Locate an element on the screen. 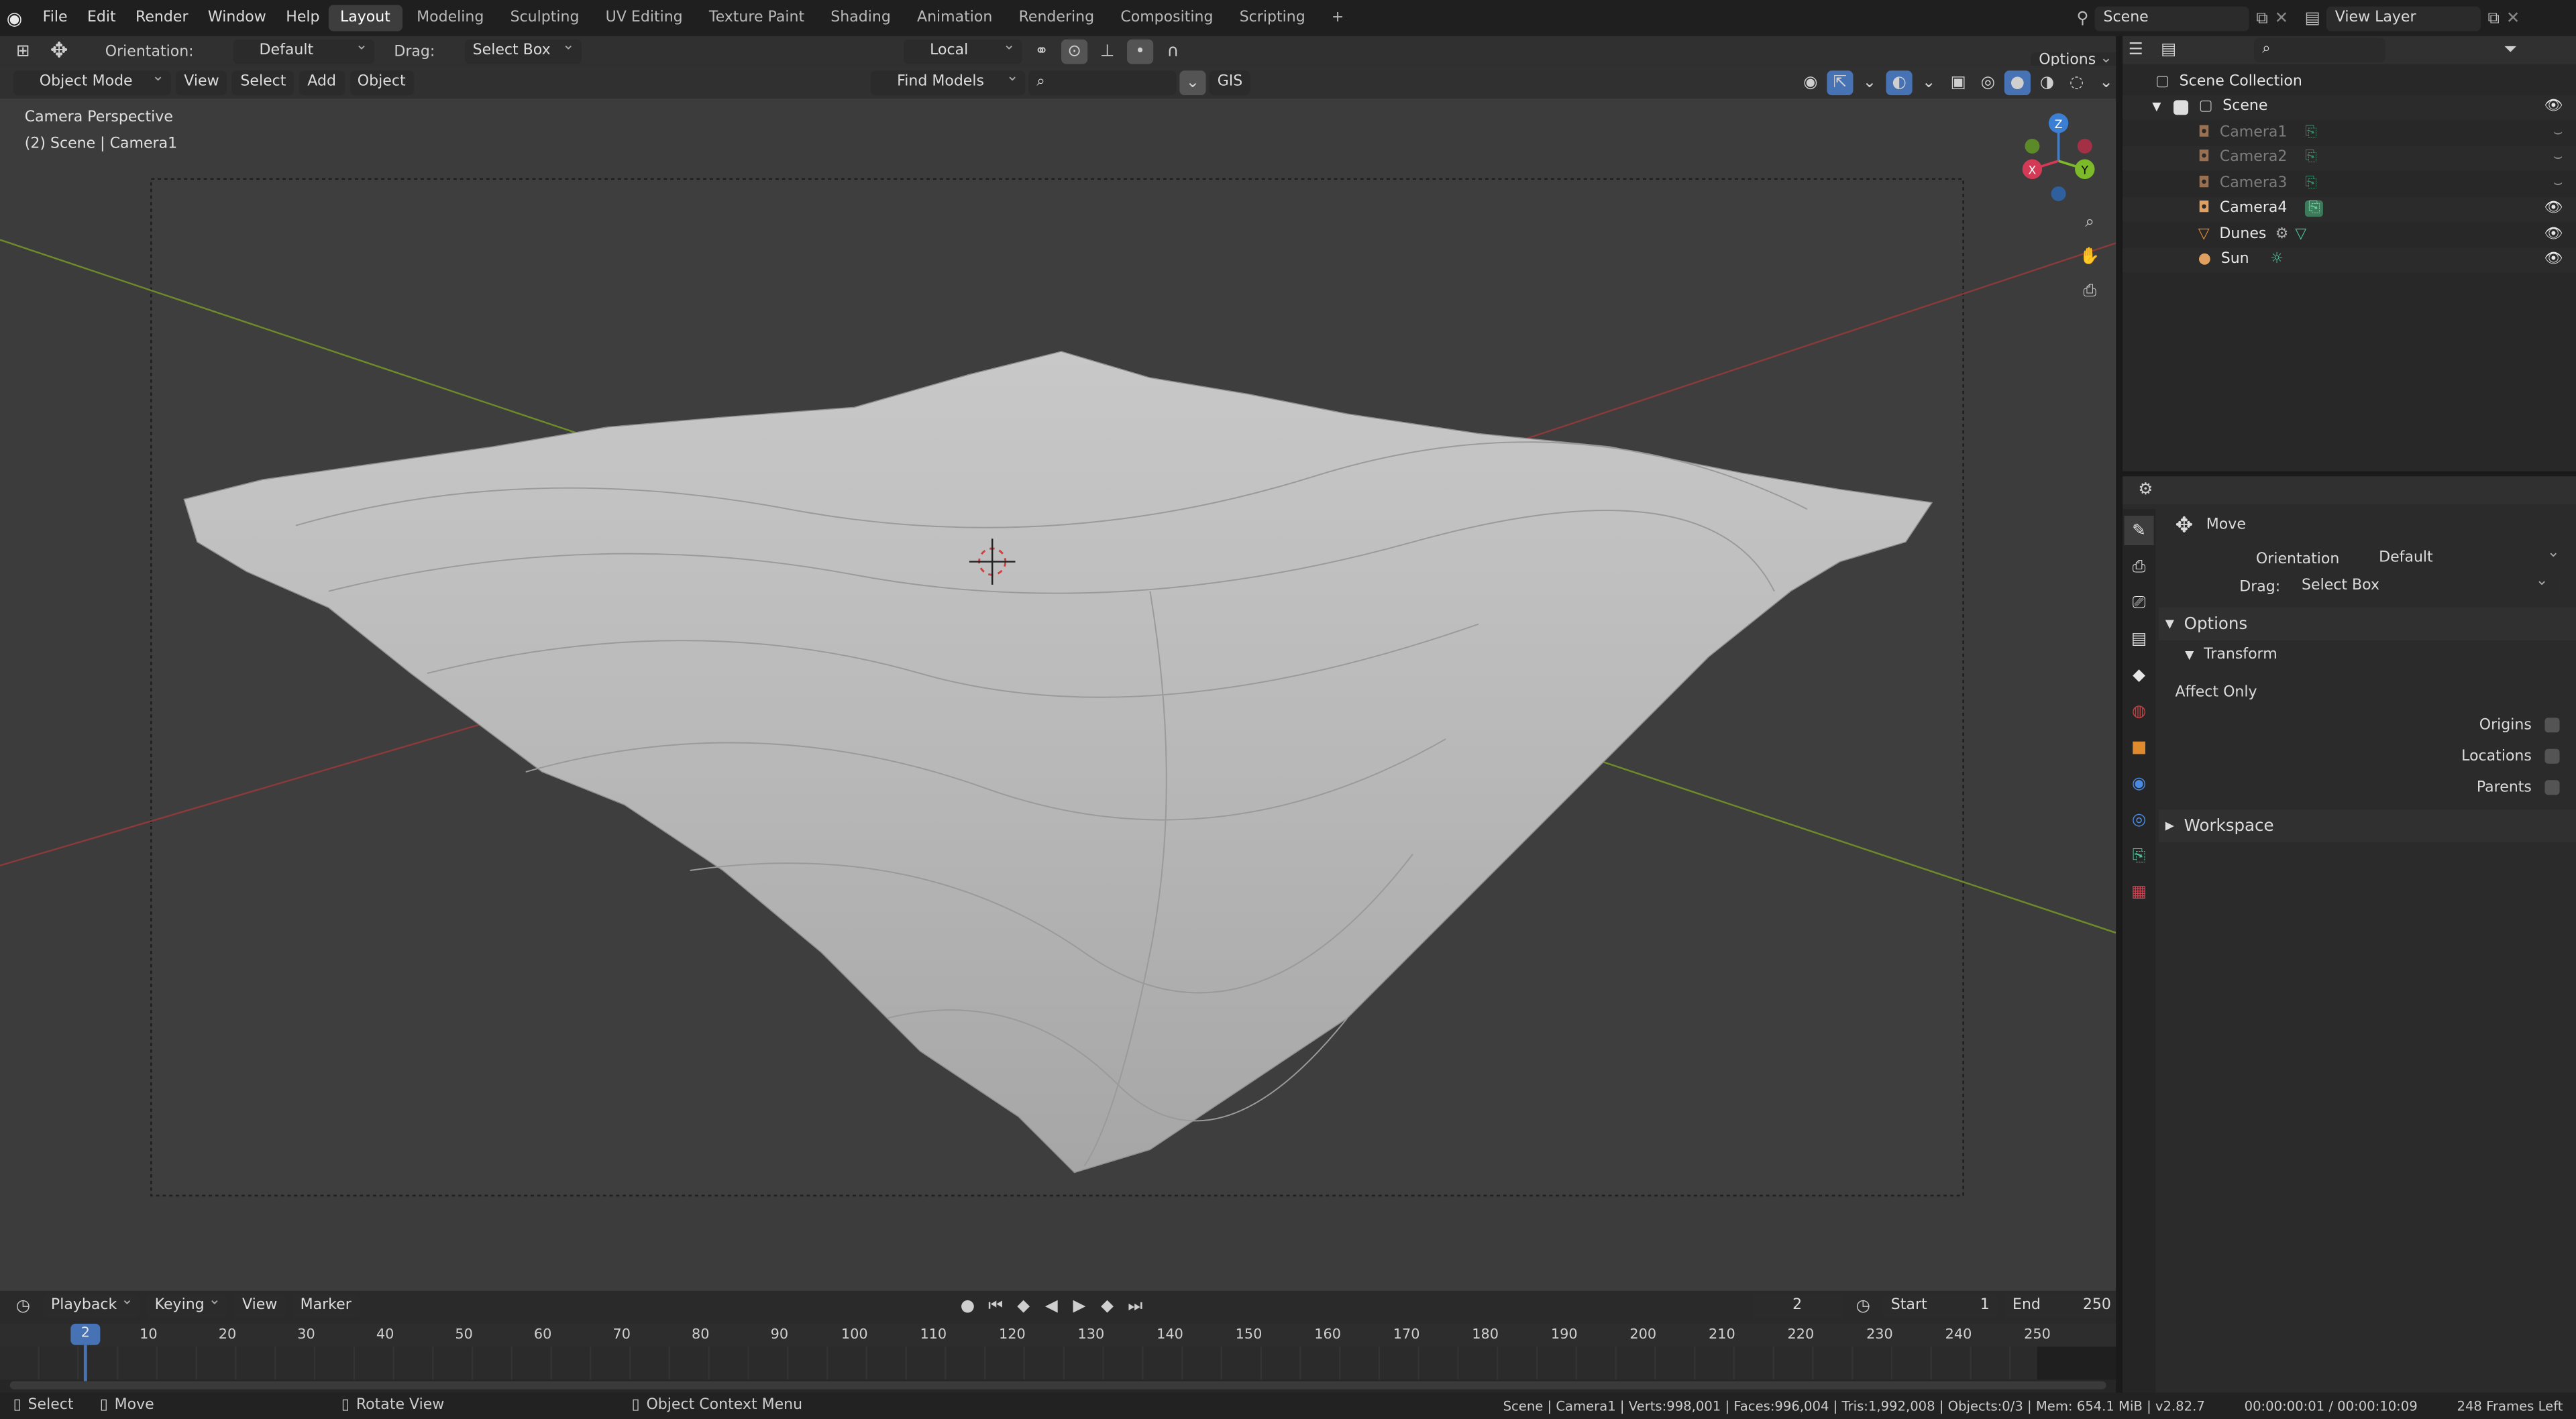 This screenshot has height=1419, width=2576. render-tab-icon: ⎙ is located at coordinates (2139, 566).